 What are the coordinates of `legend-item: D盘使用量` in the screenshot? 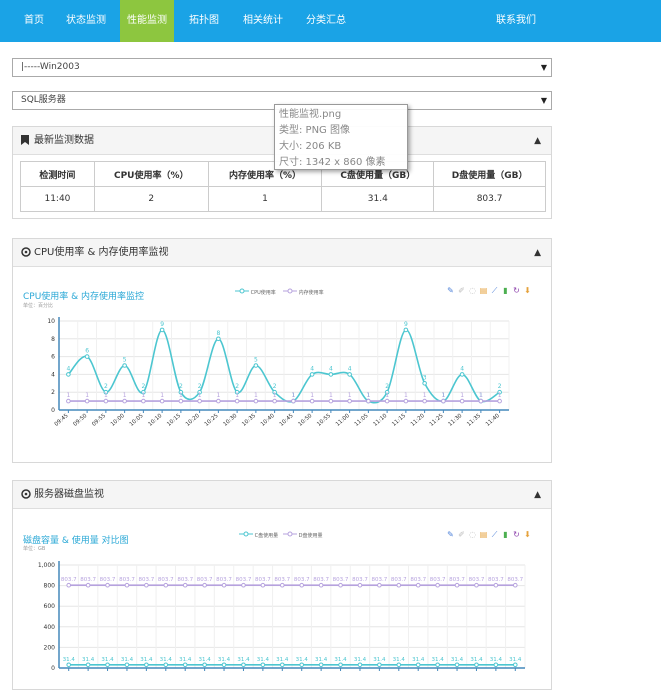 It's located at (302, 535).